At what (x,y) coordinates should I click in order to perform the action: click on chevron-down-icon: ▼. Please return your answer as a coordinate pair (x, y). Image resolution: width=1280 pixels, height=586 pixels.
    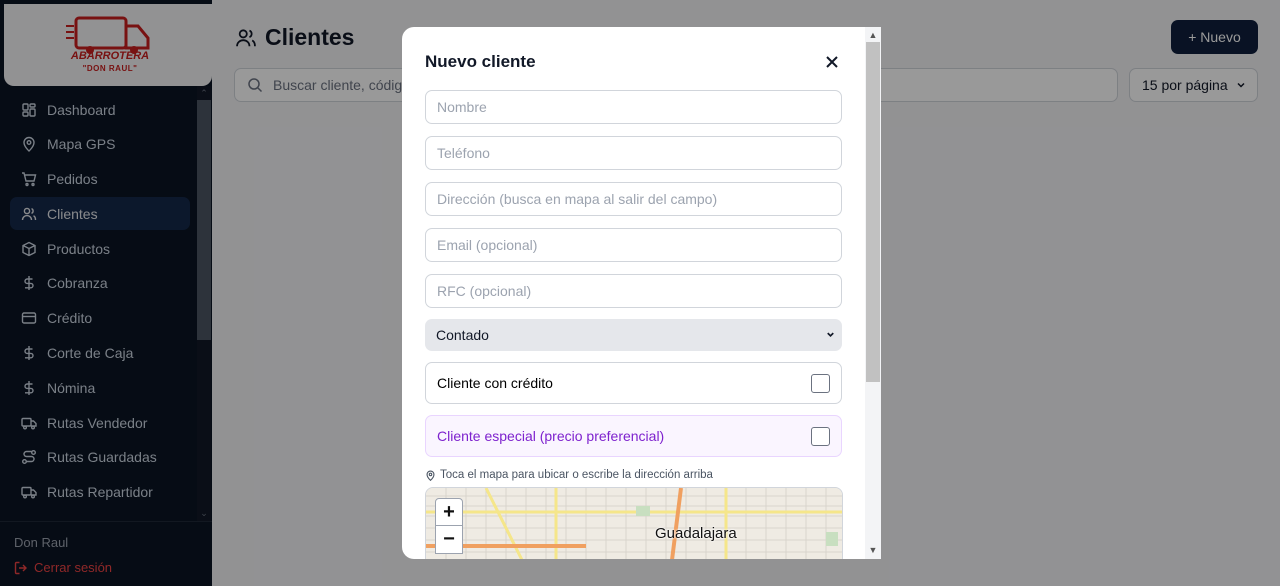
    Looking at the image, I should click on (873, 550).